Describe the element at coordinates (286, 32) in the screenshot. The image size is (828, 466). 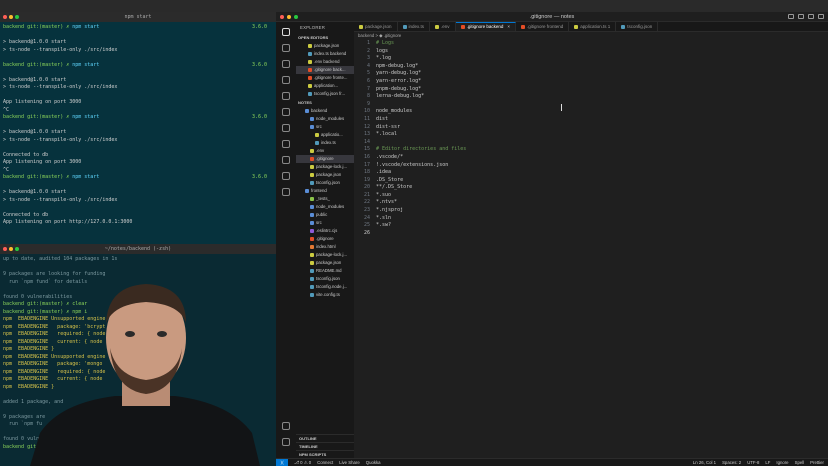
I see `explorer-icon` at that location.